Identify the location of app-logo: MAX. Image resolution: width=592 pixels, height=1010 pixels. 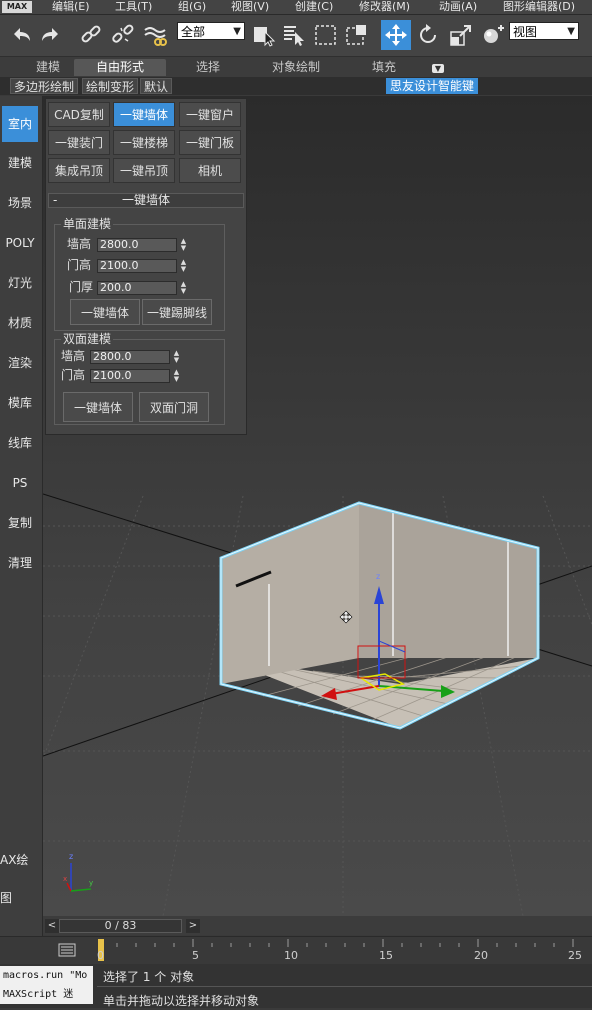
(17, 7).